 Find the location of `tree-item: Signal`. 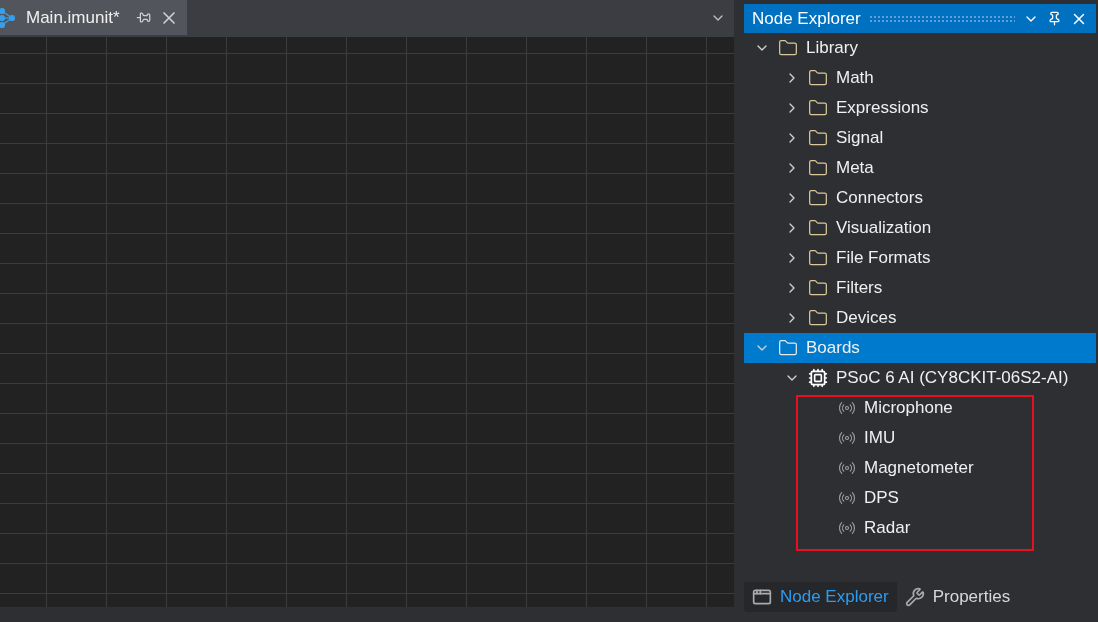

tree-item: Signal is located at coordinates (920, 138).